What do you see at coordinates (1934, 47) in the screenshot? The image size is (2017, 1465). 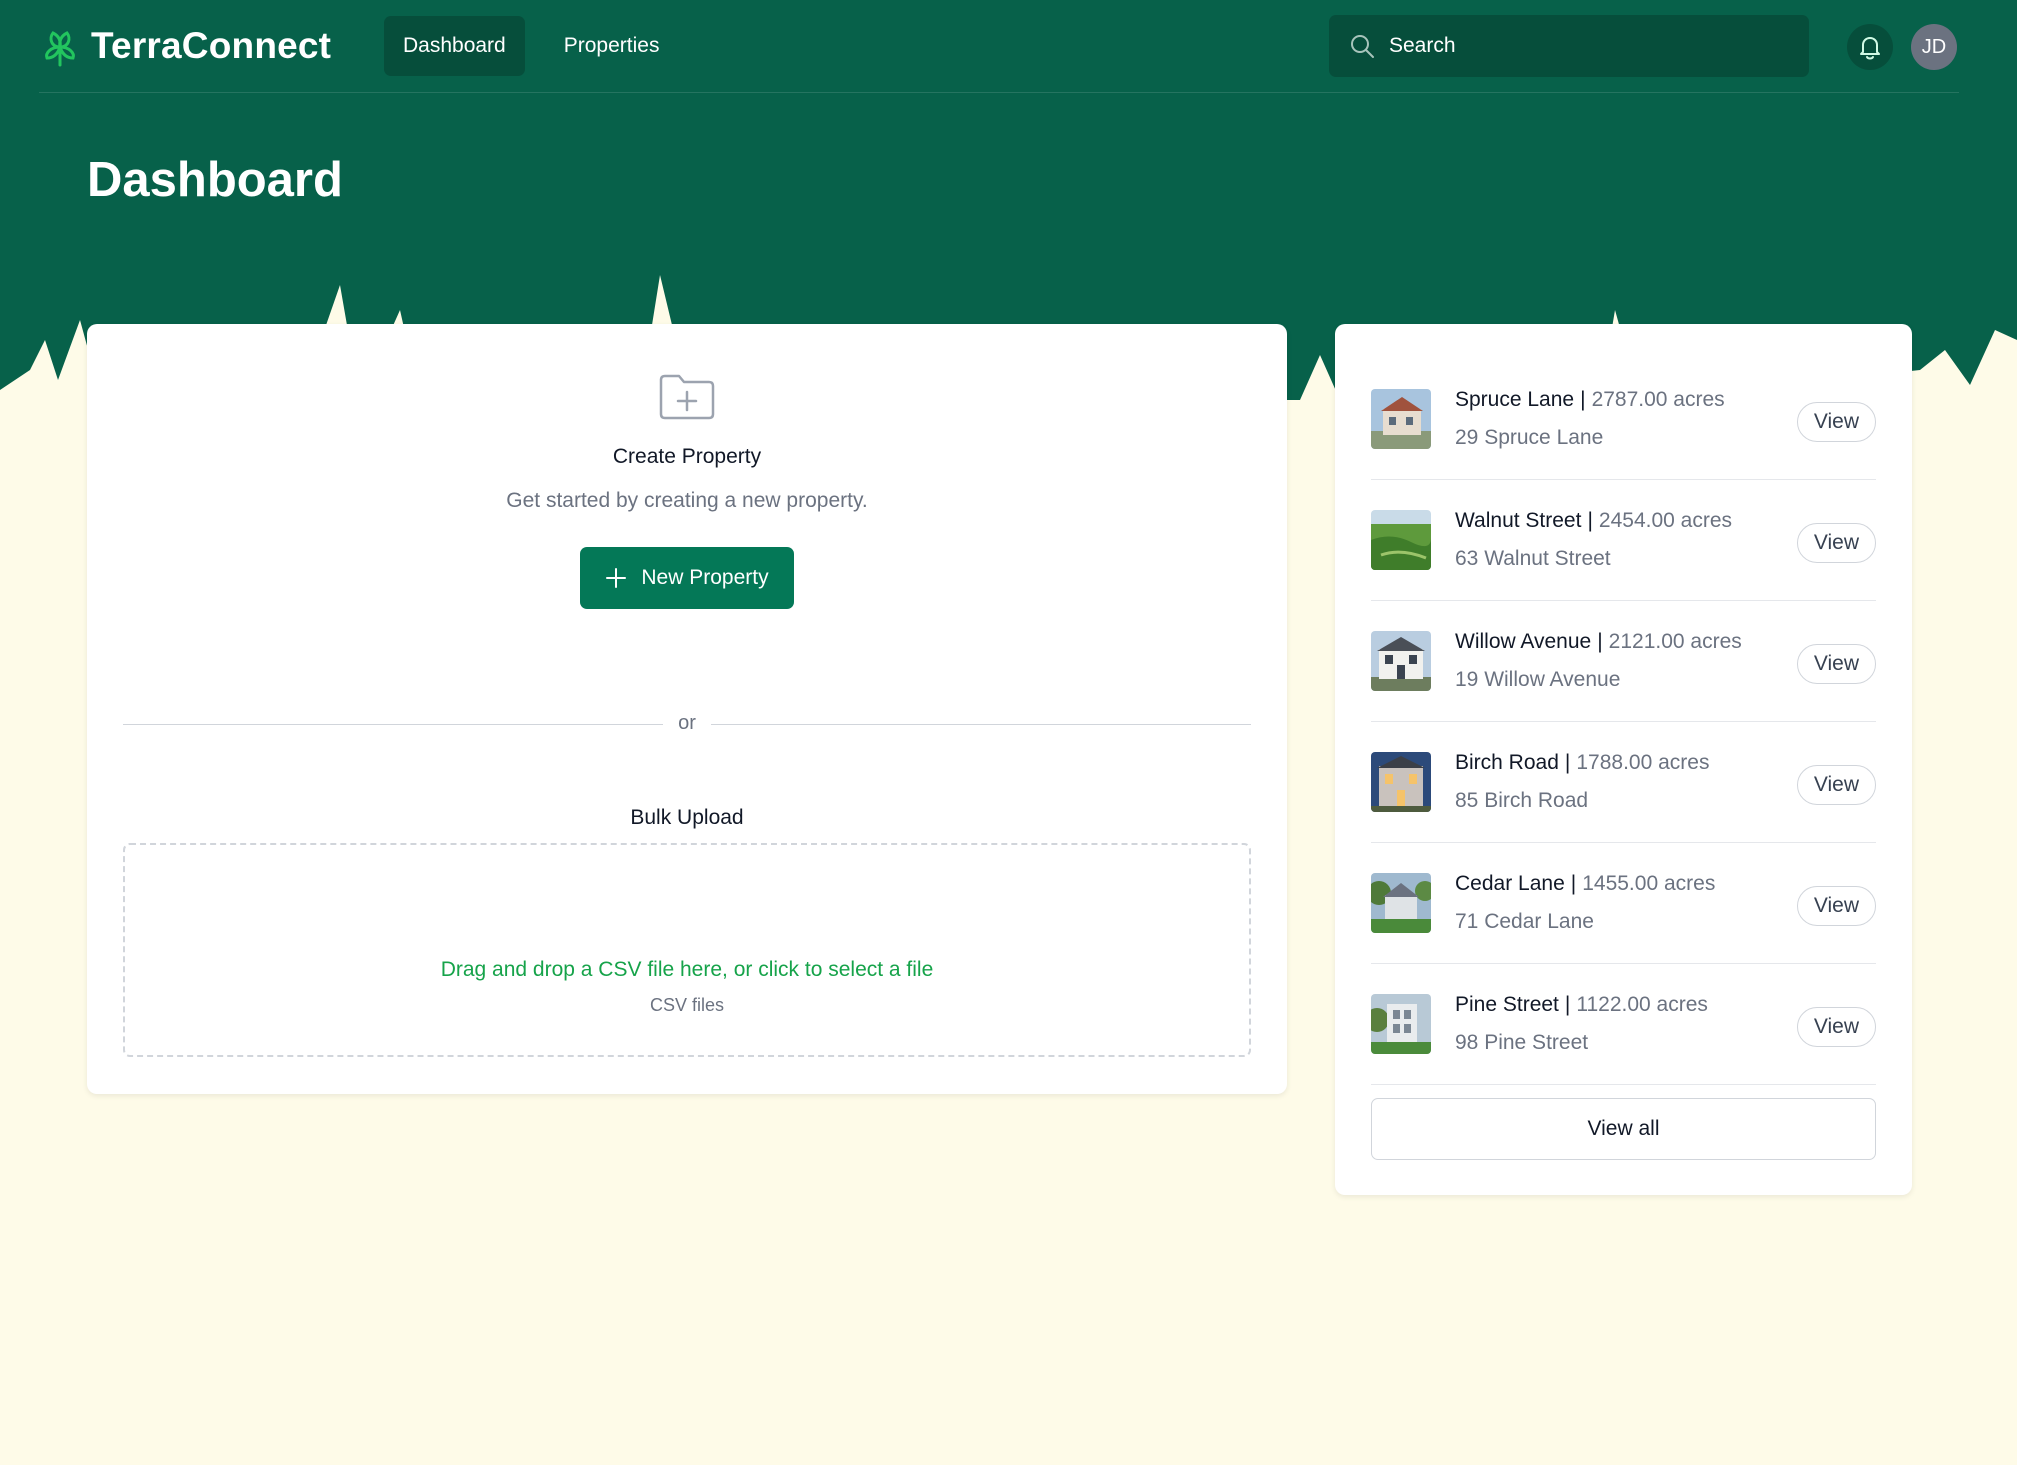 I see `avatar: JD` at bounding box center [1934, 47].